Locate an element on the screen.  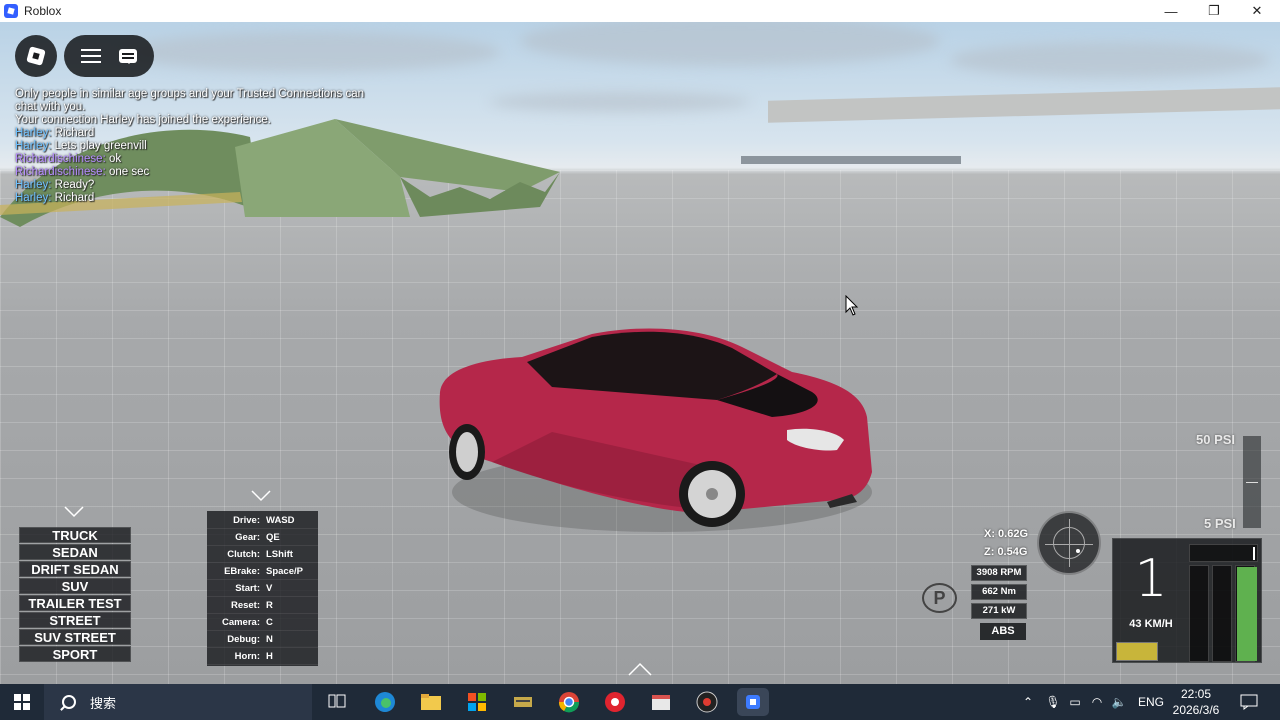
control-key: Start: is located at coordinates (247, 588).